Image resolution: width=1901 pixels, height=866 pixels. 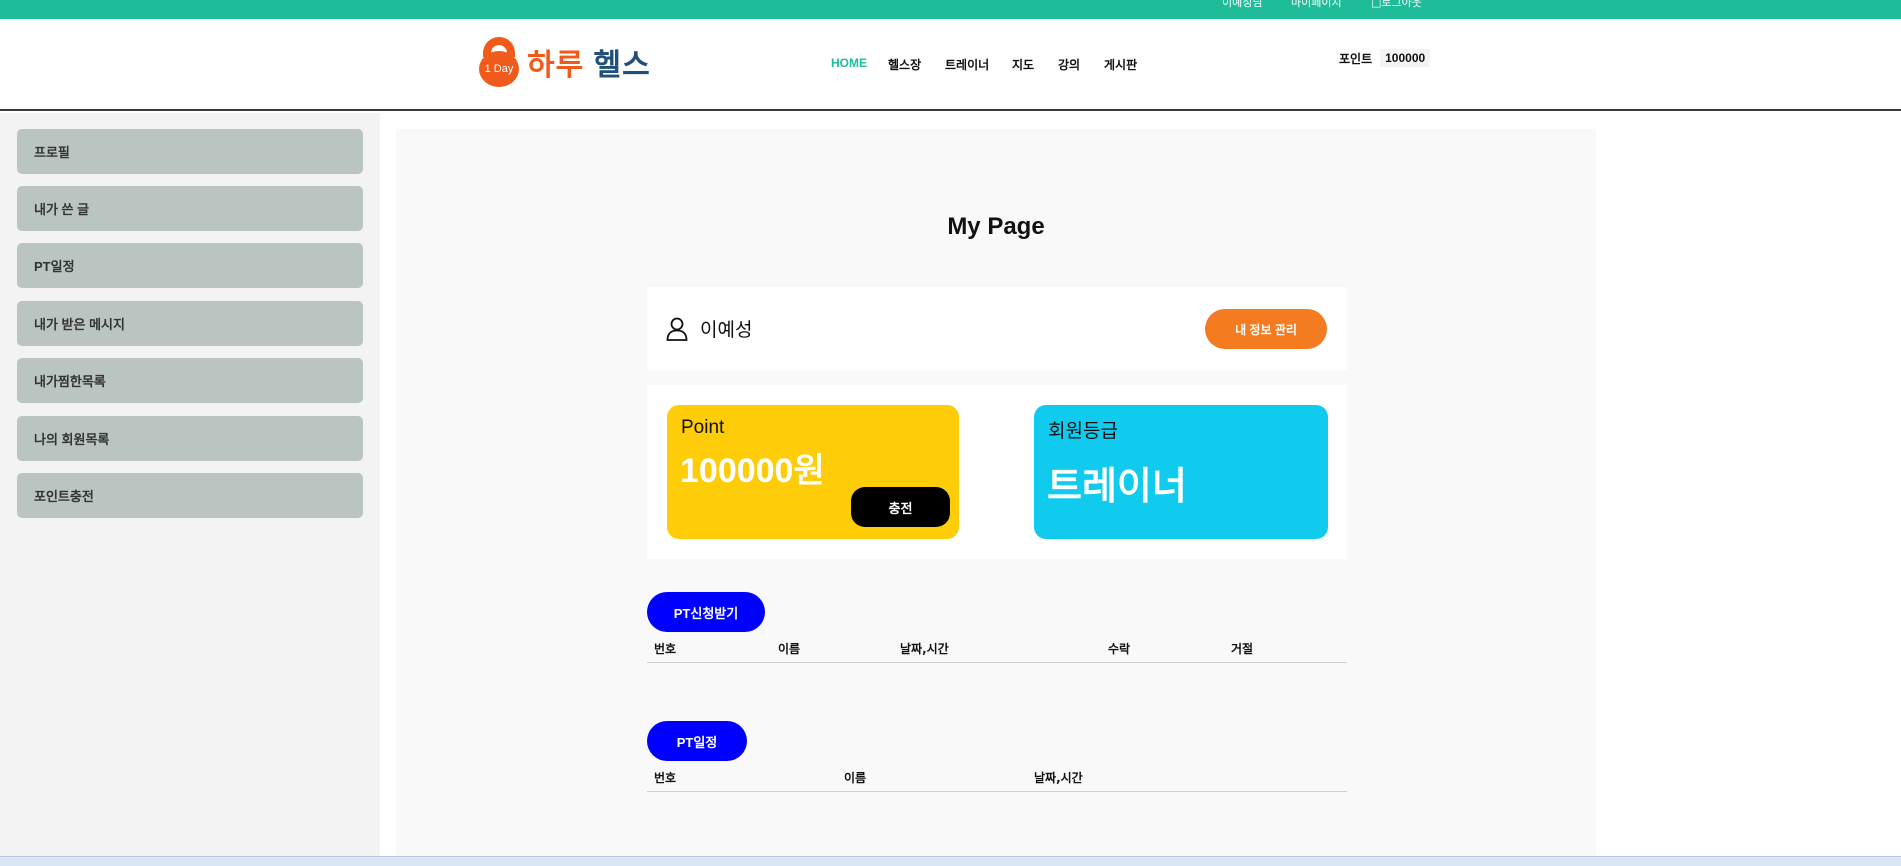 What do you see at coordinates (589, 62) in the screenshot?
I see `logo-text: 하루 헬스` at bounding box center [589, 62].